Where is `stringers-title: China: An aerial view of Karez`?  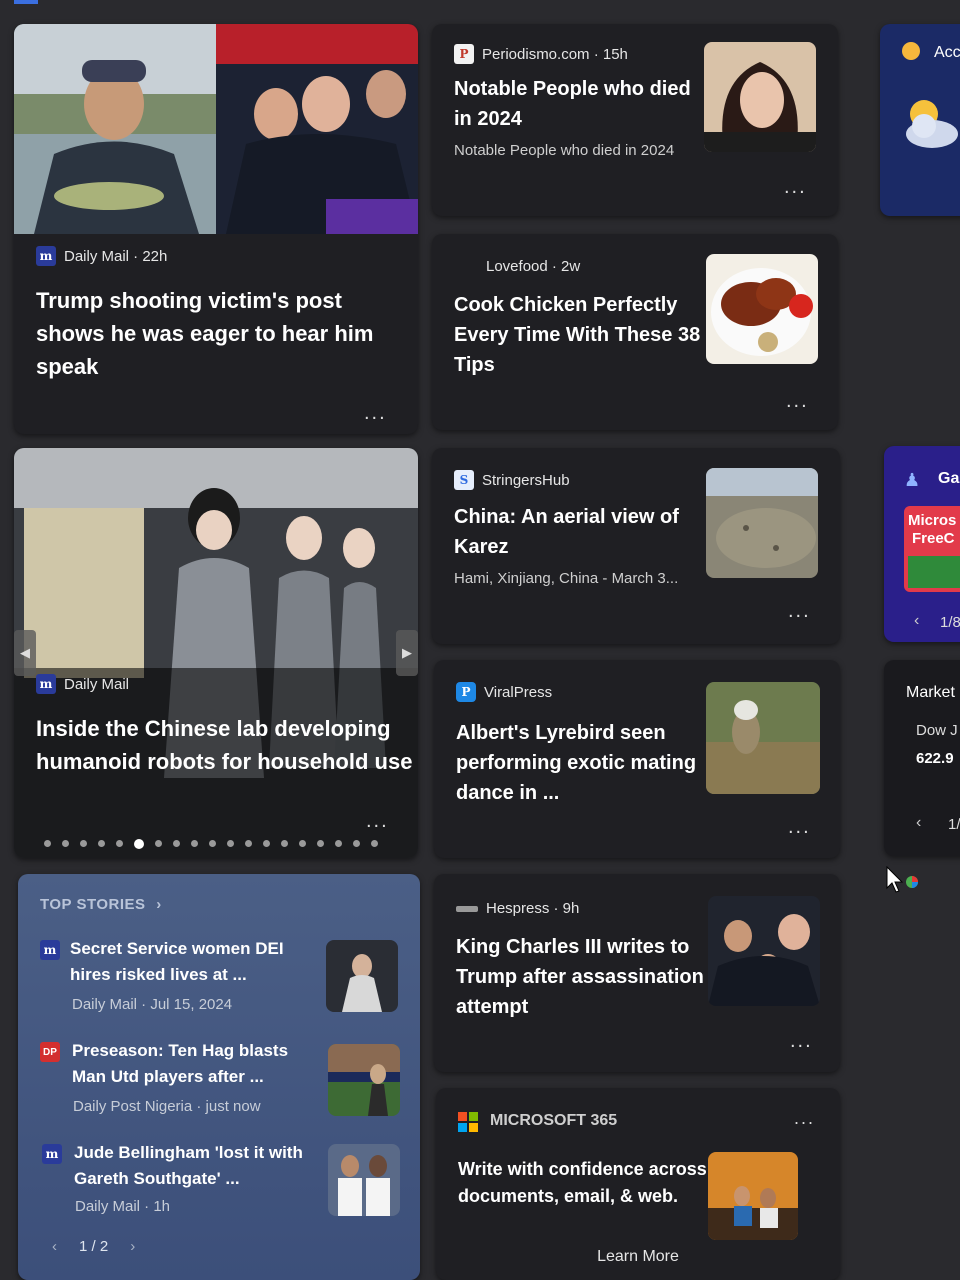
stringers-title: China: An aerial view of Karez is located at coordinates (574, 532).